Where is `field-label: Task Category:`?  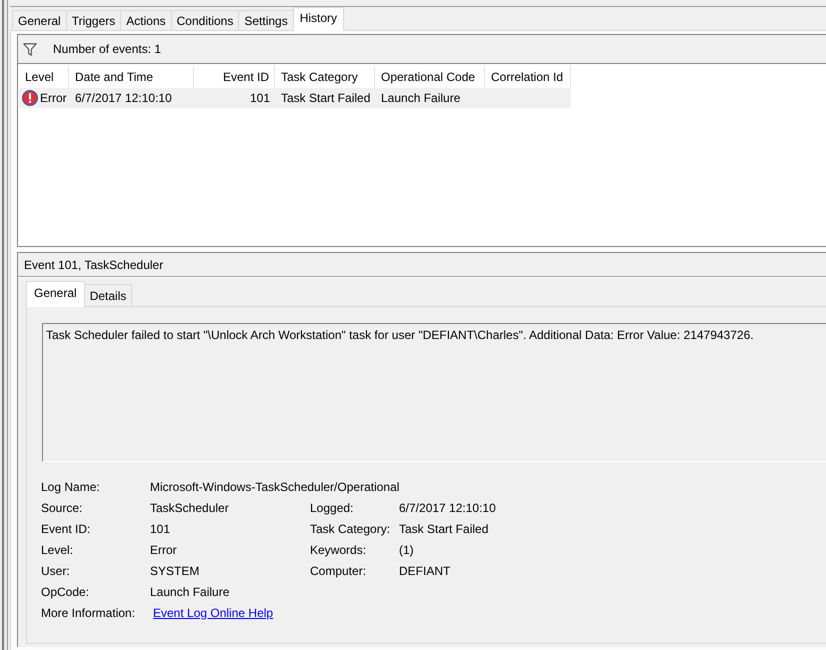
field-label: Task Category: is located at coordinates (350, 529).